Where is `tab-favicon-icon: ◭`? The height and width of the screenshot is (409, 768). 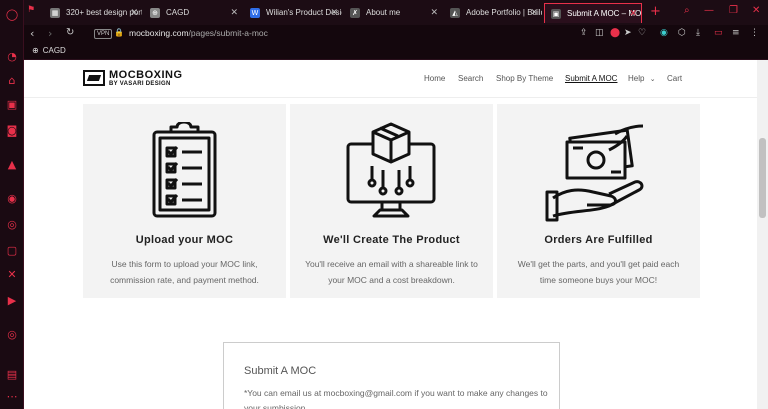
tab-favicon-icon: ◭ is located at coordinates (455, 13).